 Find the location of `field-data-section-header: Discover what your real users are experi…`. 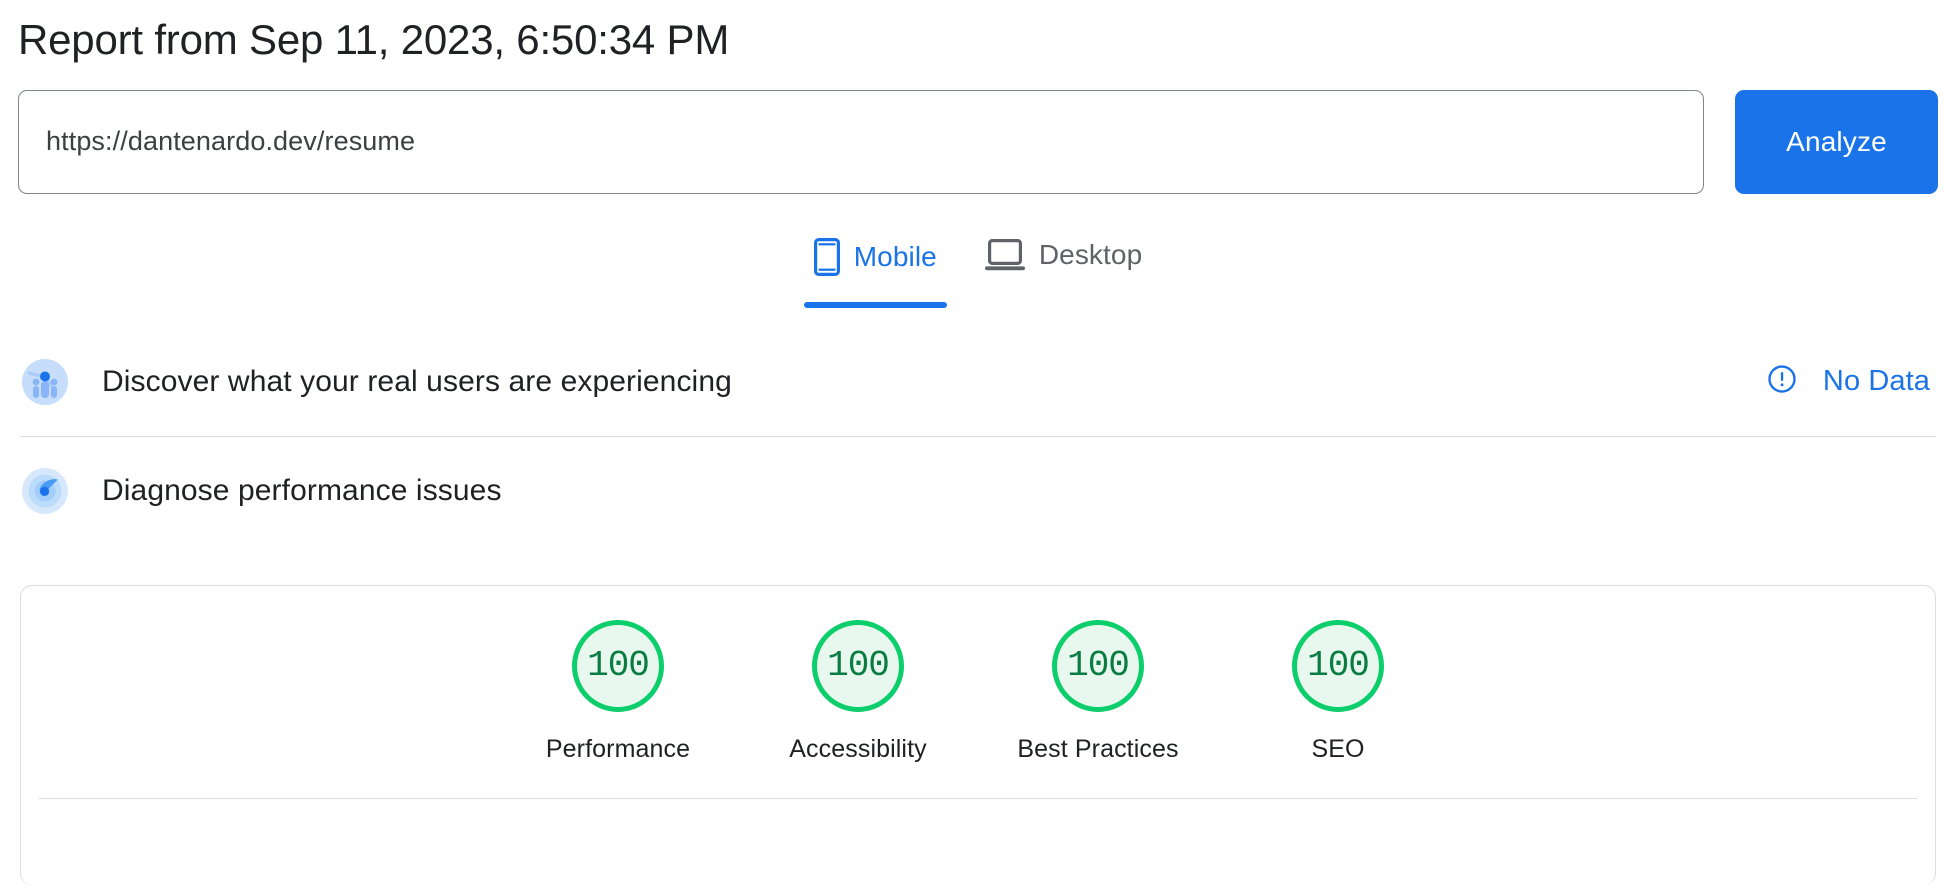

field-data-section-header: Discover what your real users are experi… is located at coordinates (978, 382).